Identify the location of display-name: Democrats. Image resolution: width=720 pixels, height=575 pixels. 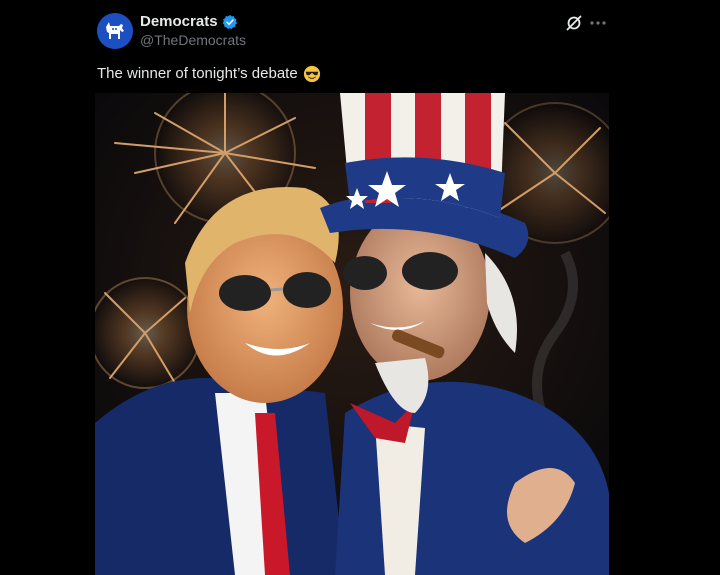
(179, 22).